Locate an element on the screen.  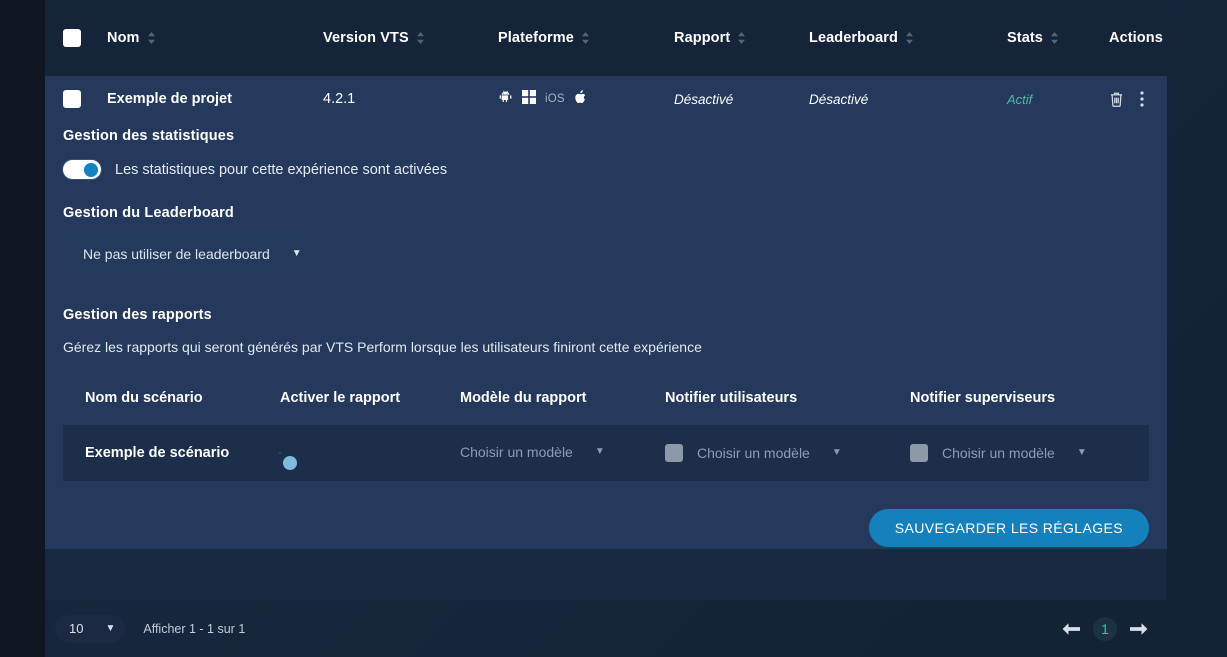
arrow-right-icon is located at coordinates (1139, 629).